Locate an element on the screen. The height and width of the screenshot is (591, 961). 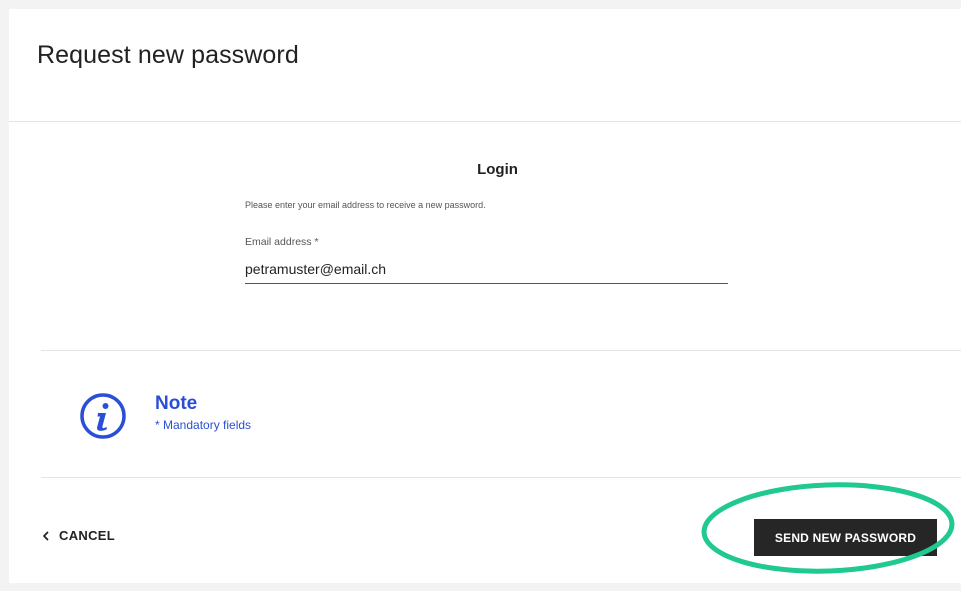
cancel-button: CANCEL is located at coordinates (78, 535).